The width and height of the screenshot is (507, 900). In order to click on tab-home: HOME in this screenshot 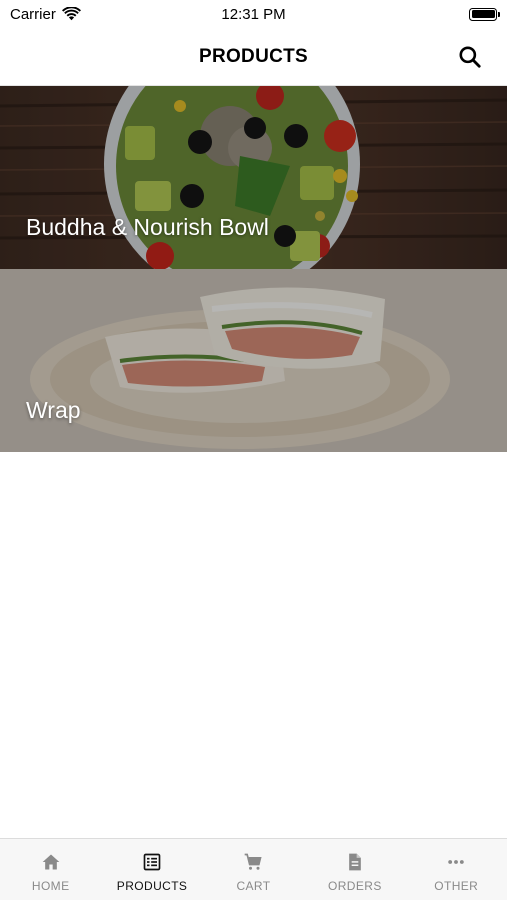, I will do `click(50, 866)`.